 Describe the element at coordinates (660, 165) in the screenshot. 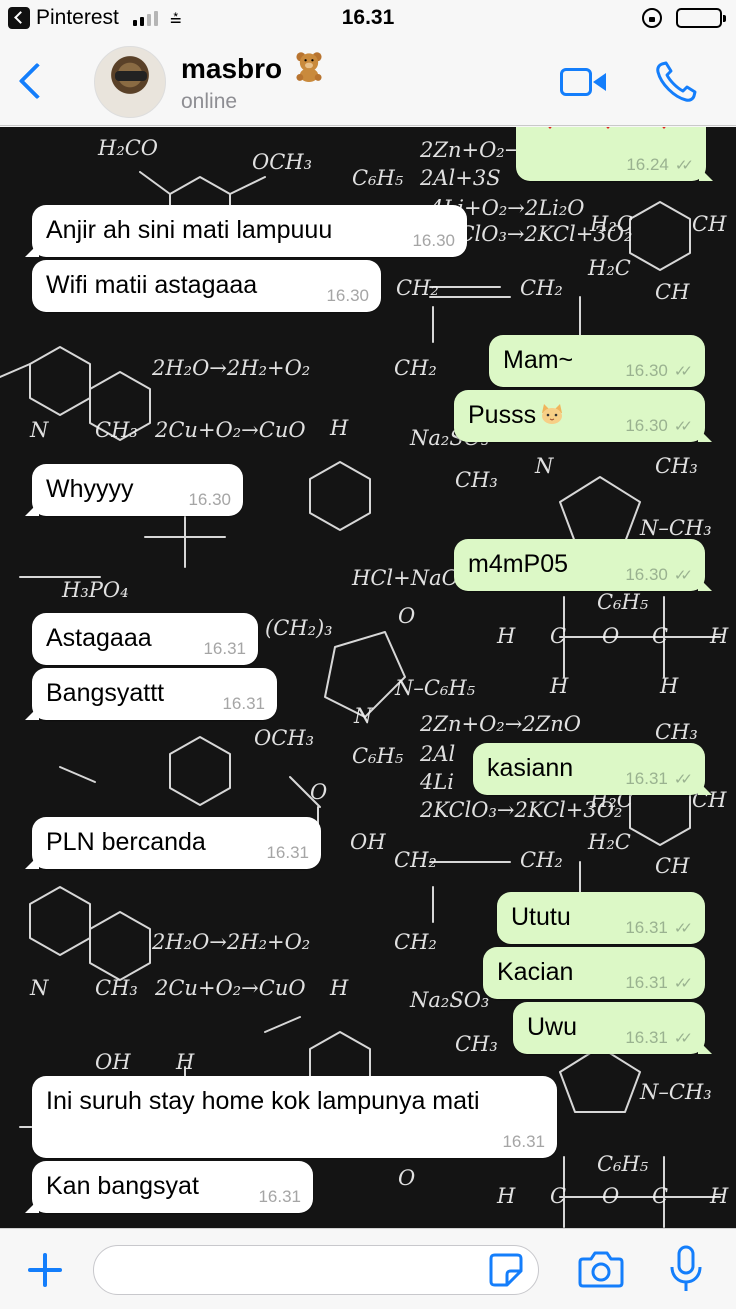

I see `message-meta: 16.24 ✓✓` at that location.